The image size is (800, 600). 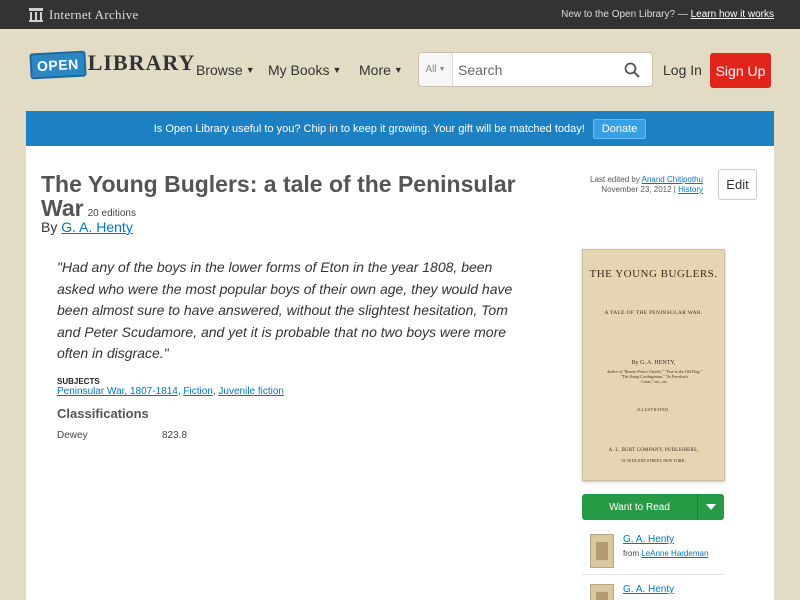 I want to click on last-edited-date: November 23, 2012, so click(x=636, y=189).